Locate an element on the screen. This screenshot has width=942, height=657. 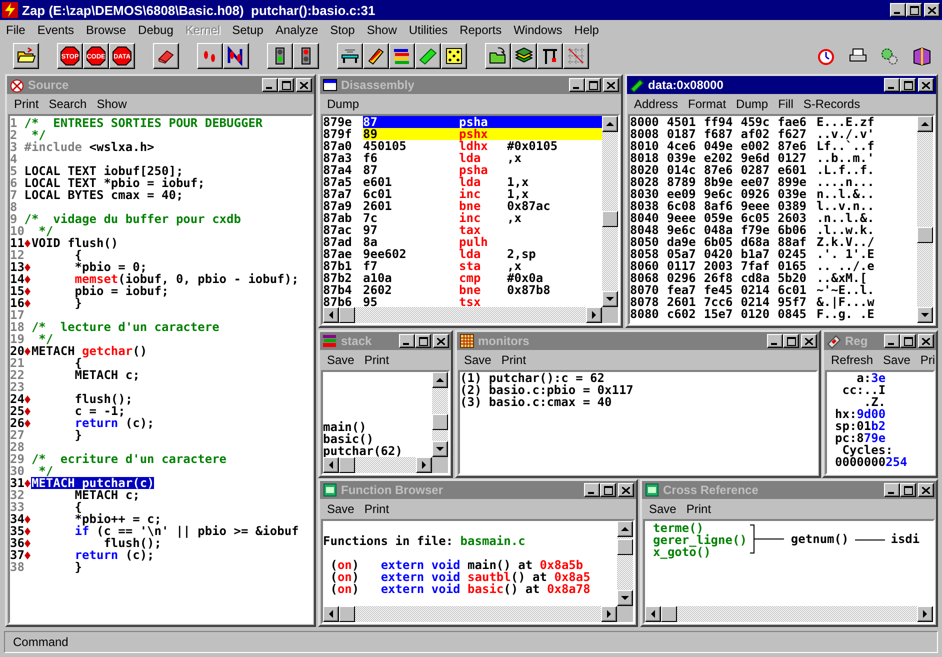
stack-frame: main() is located at coordinates (377, 427).